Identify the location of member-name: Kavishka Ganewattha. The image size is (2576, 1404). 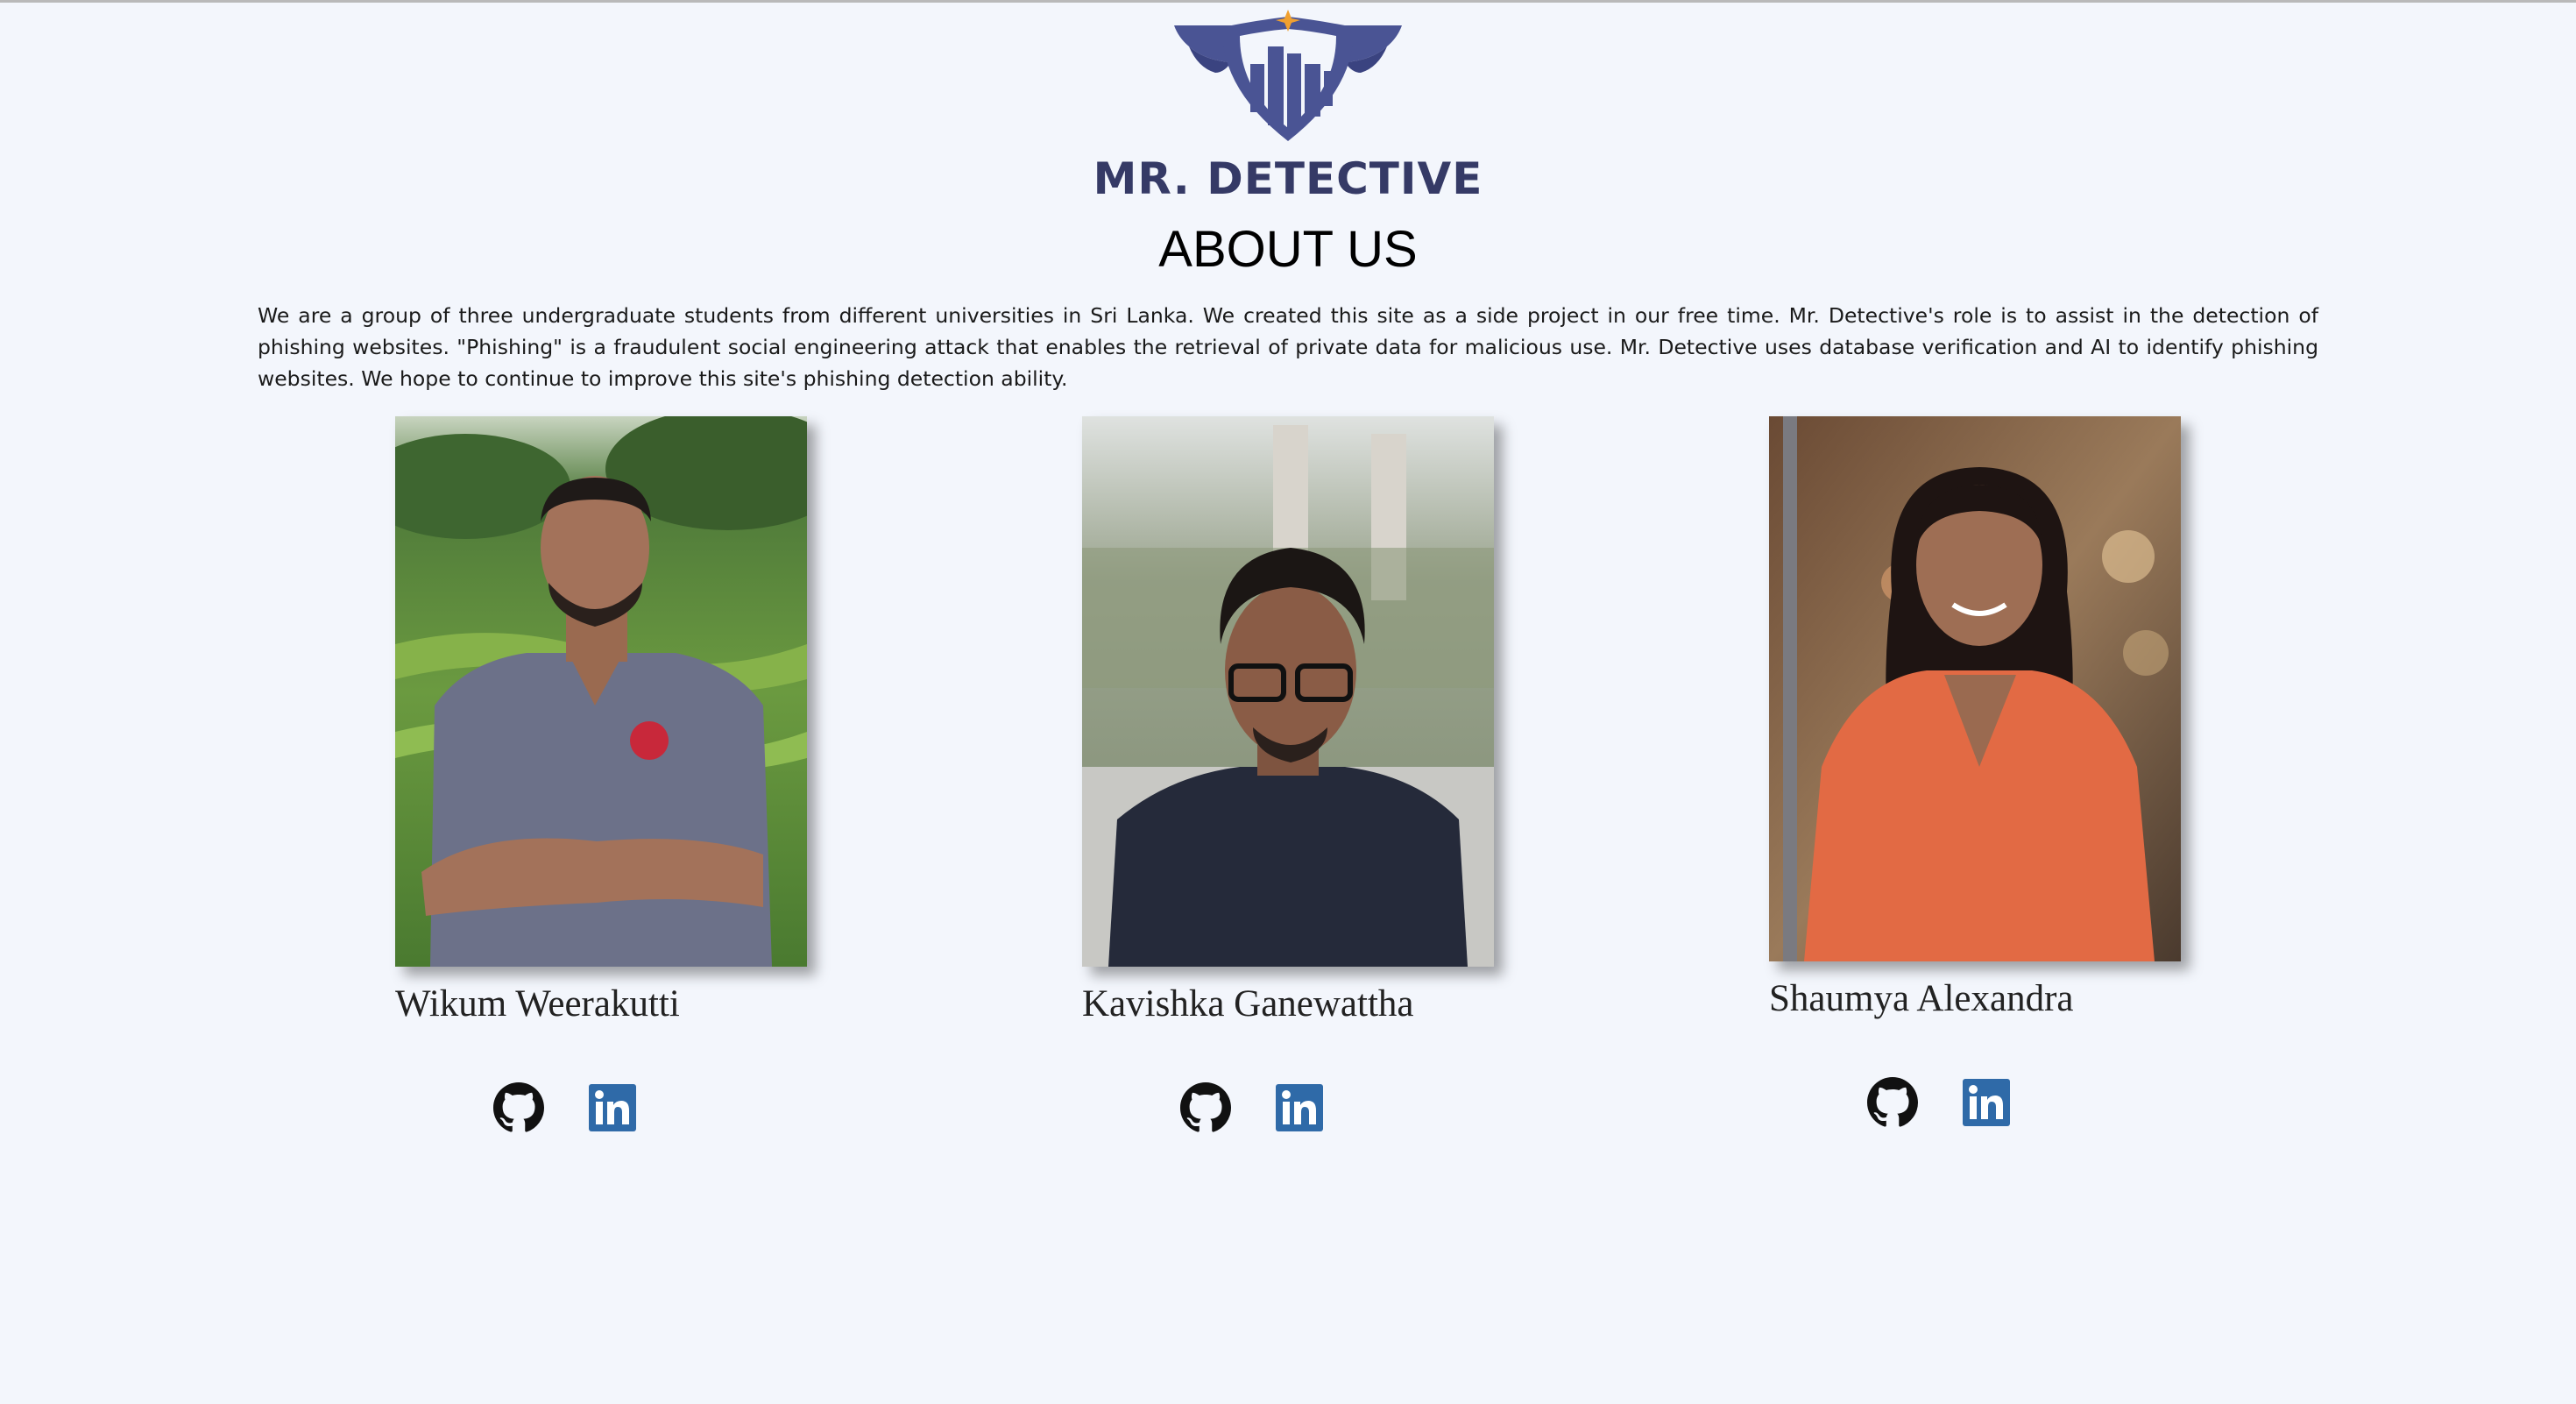
(1248, 1004).